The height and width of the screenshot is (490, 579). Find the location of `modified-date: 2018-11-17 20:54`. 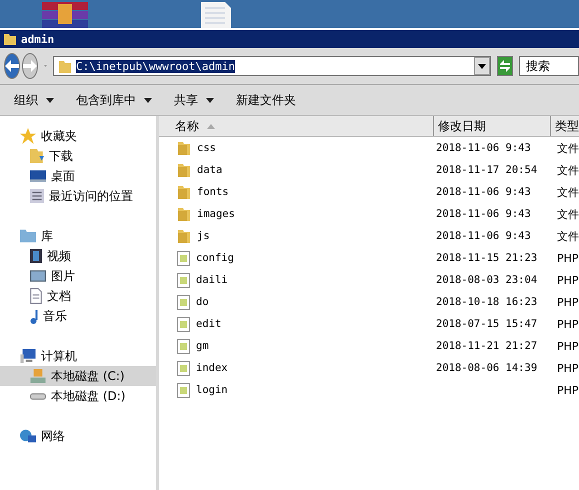

modified-date: 2018-11-17 20:54 is located at coordinates (487, 170).